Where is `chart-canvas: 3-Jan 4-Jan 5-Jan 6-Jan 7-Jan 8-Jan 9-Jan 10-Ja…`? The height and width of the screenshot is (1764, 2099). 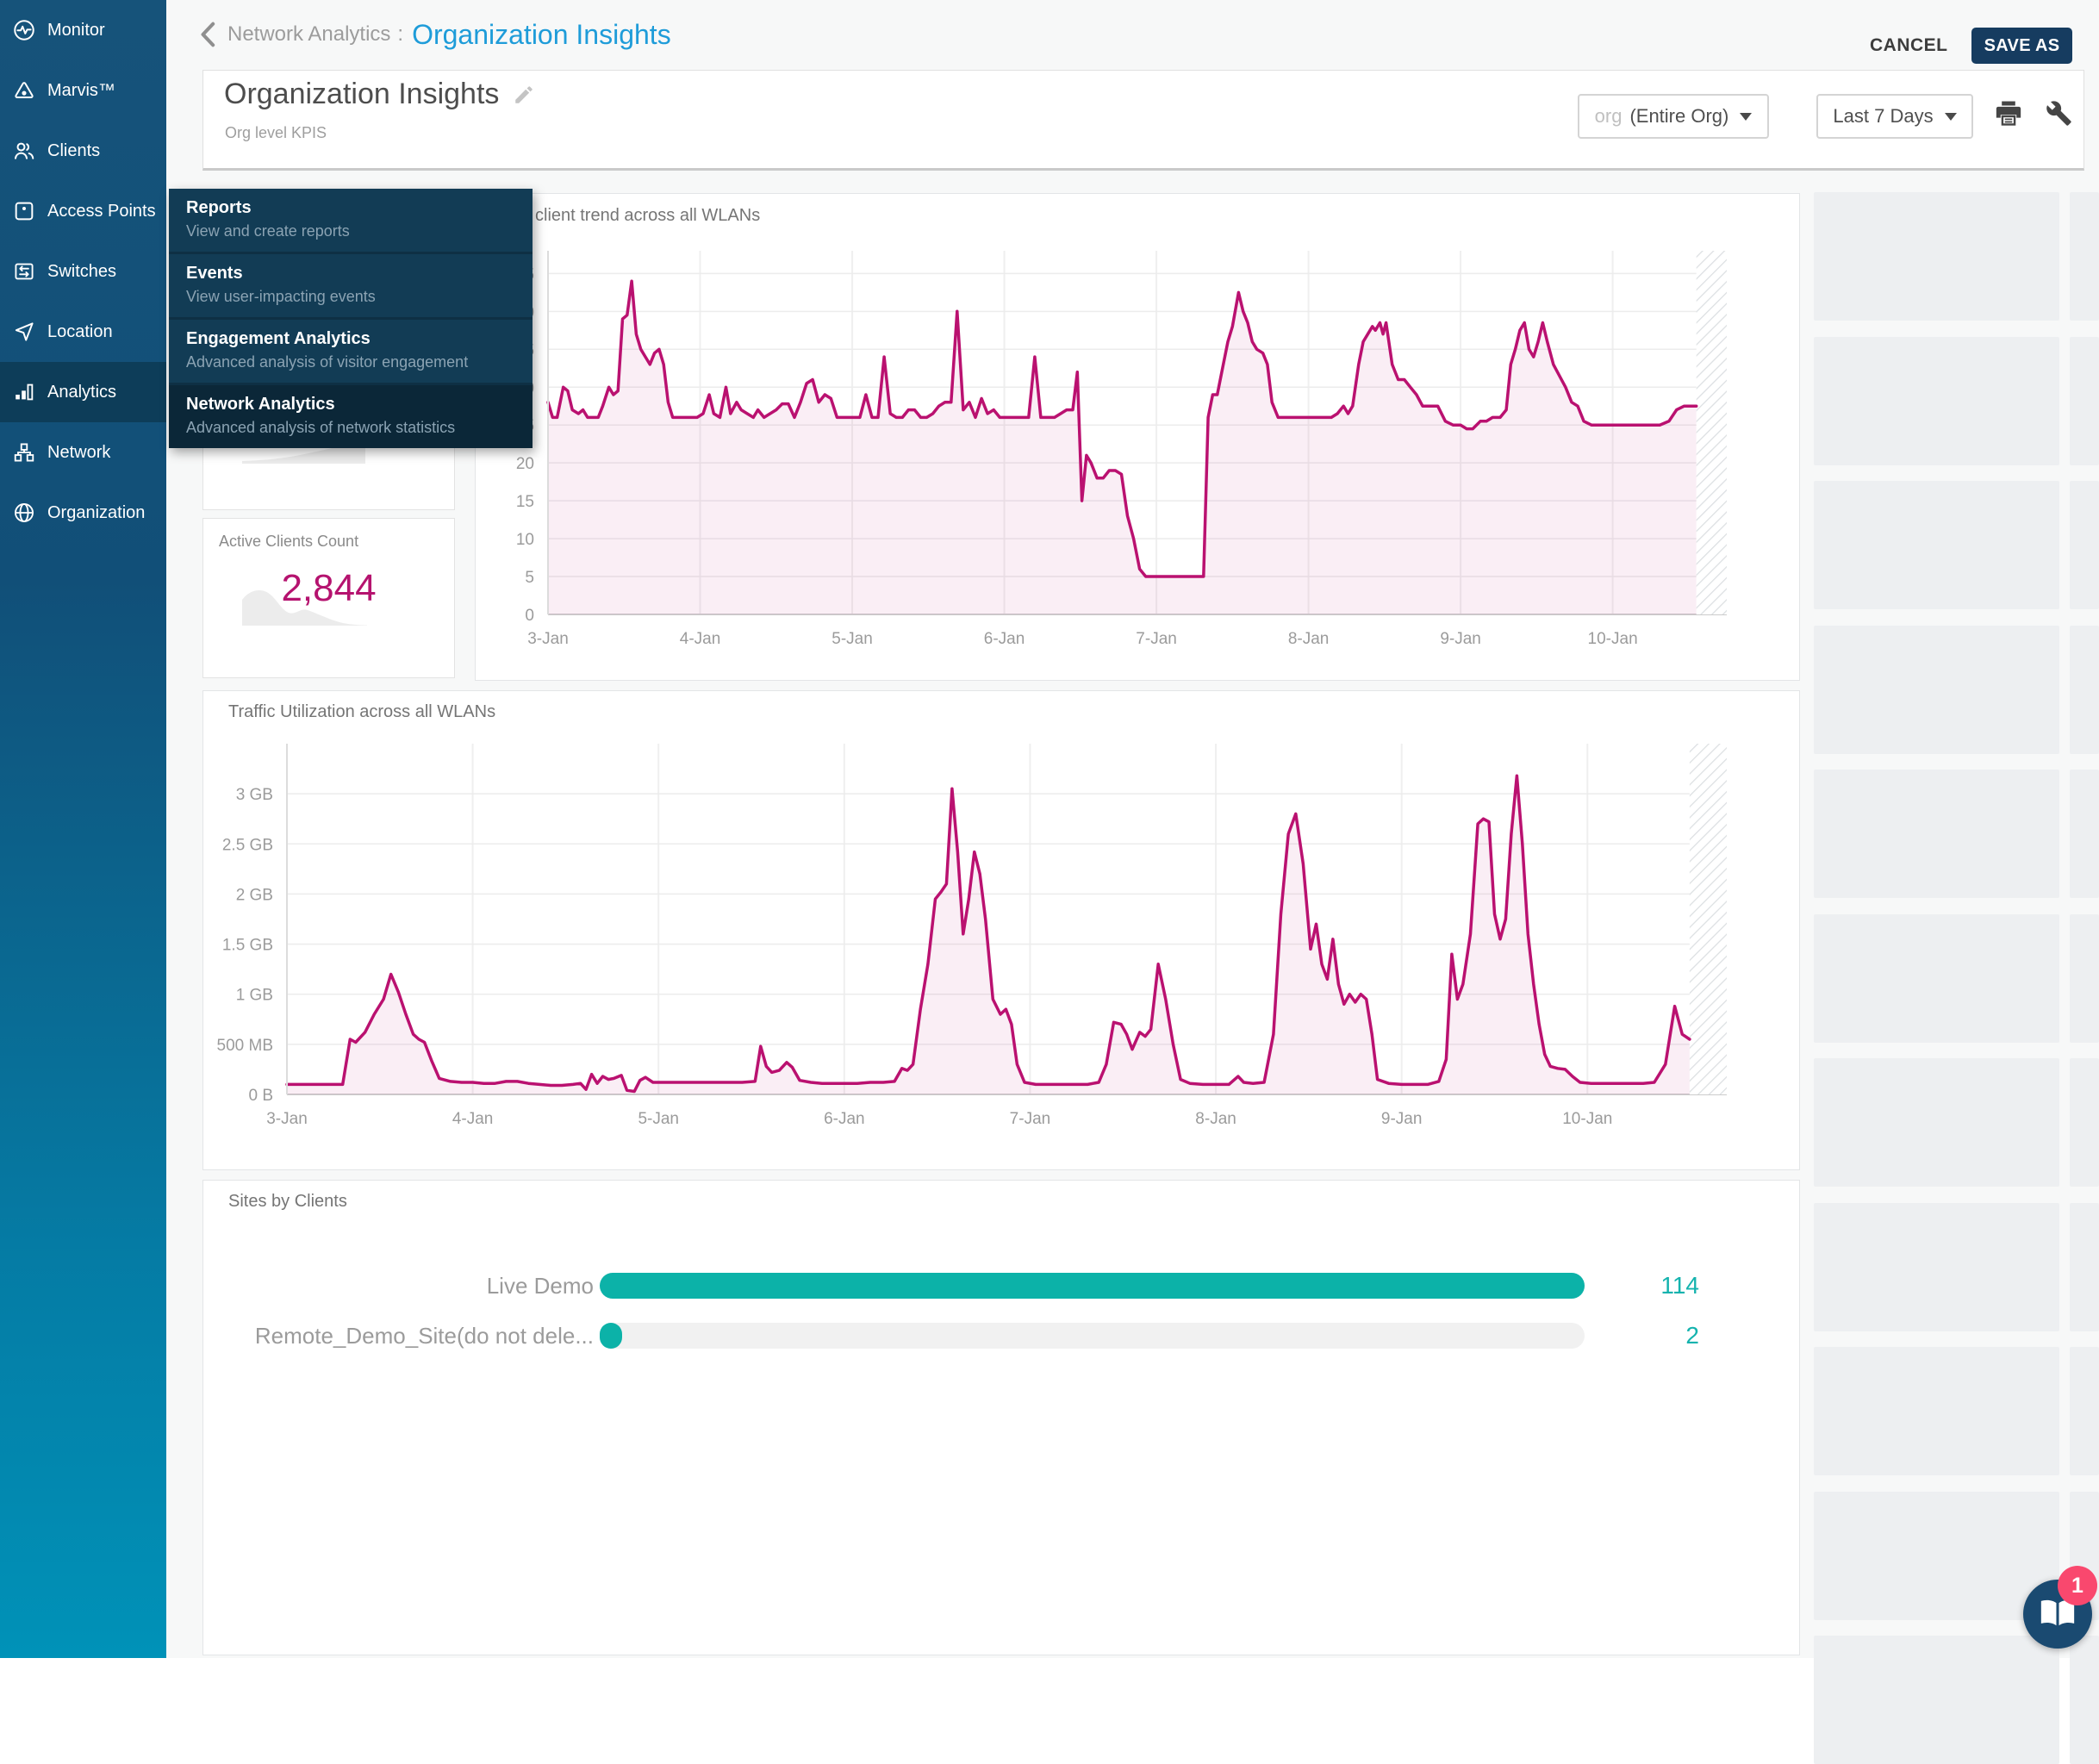
chart-canvas: 3-Jan 4-Jan 5-Jan 6-Jan 7-Jan 8-Jan 9-Jan 10-Ja… is located at coordinates (1121, 449).